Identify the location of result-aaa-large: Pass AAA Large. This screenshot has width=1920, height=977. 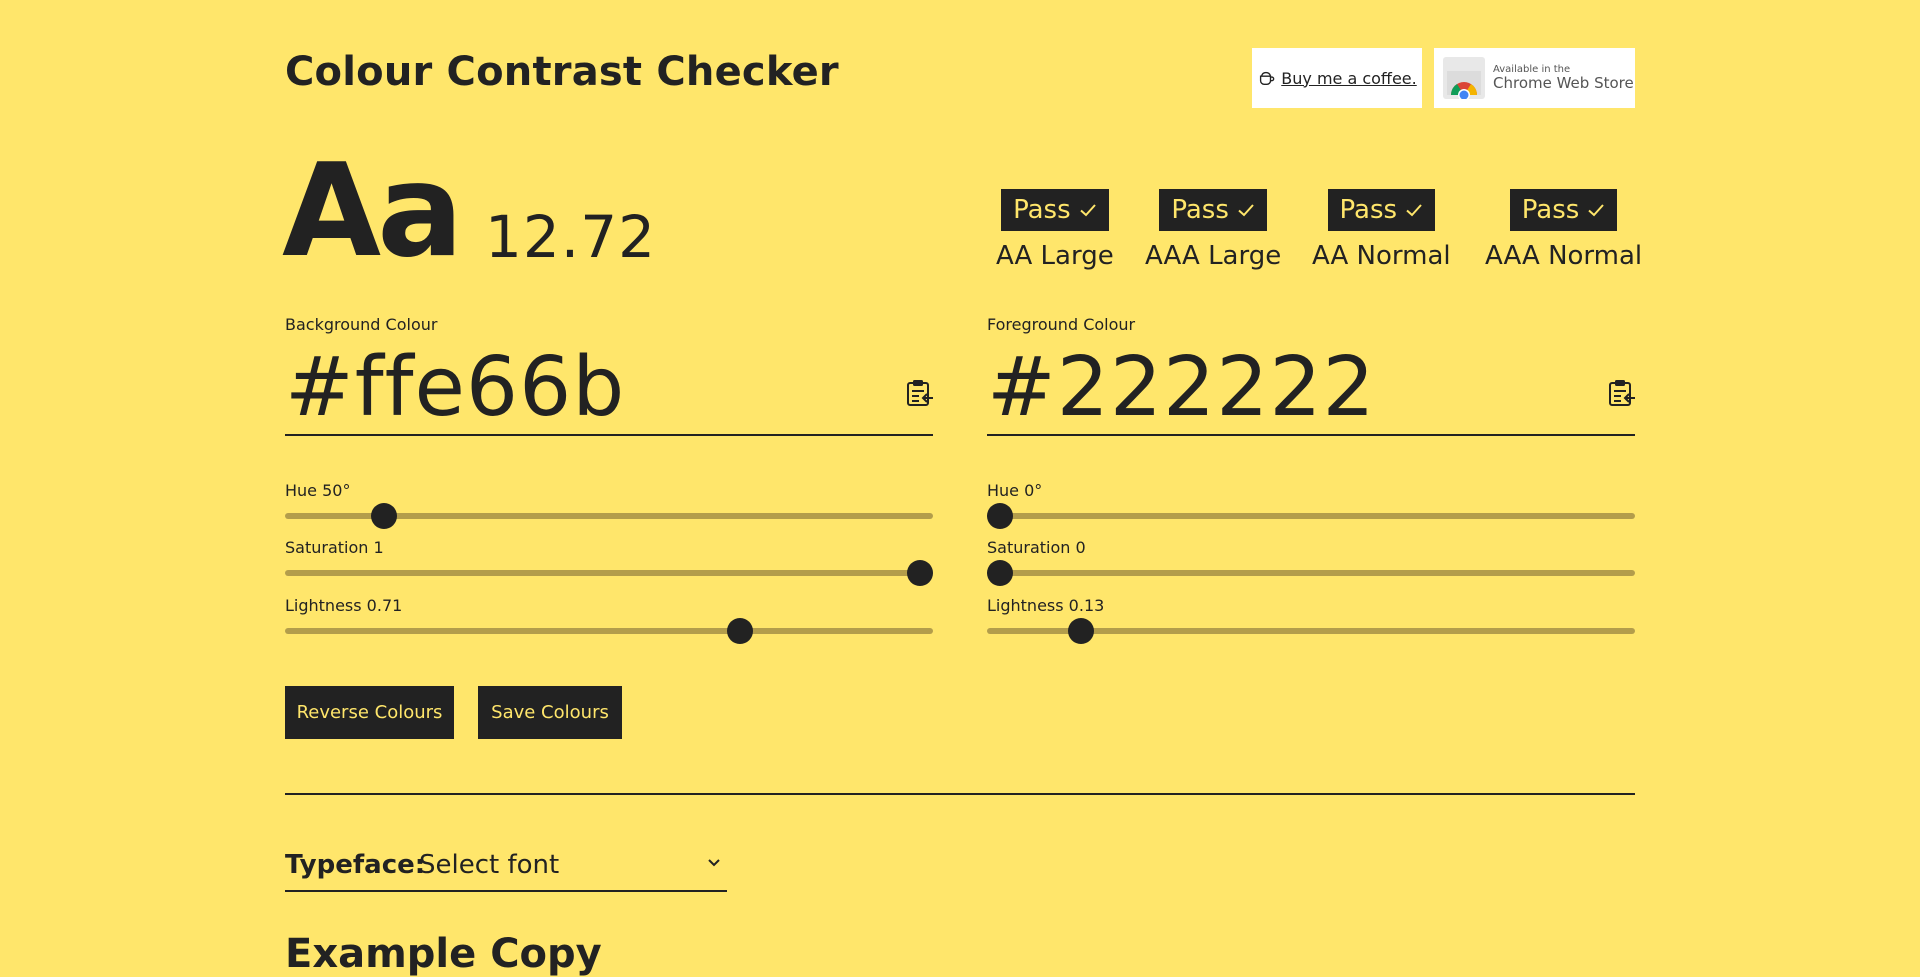
(1213, 230).